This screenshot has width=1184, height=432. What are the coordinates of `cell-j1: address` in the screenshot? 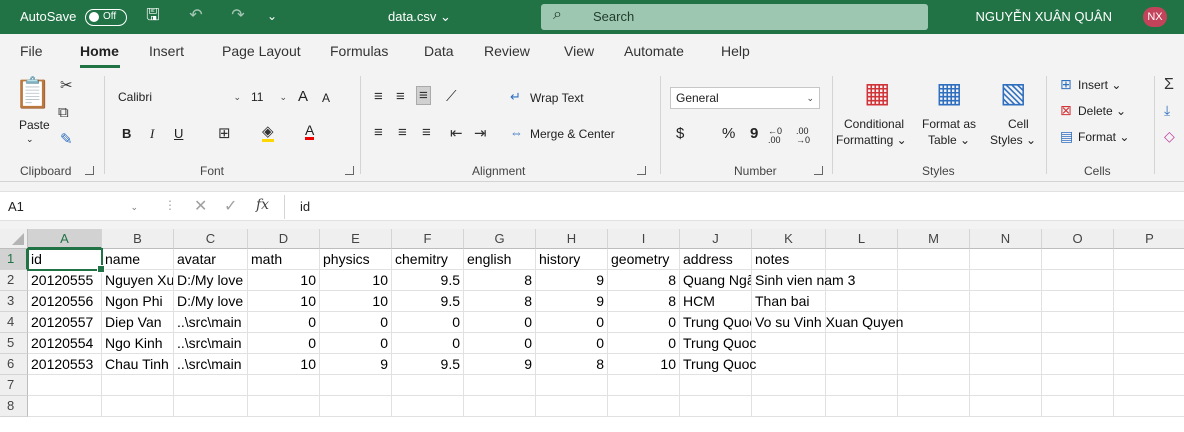 It's located at (716, 259).